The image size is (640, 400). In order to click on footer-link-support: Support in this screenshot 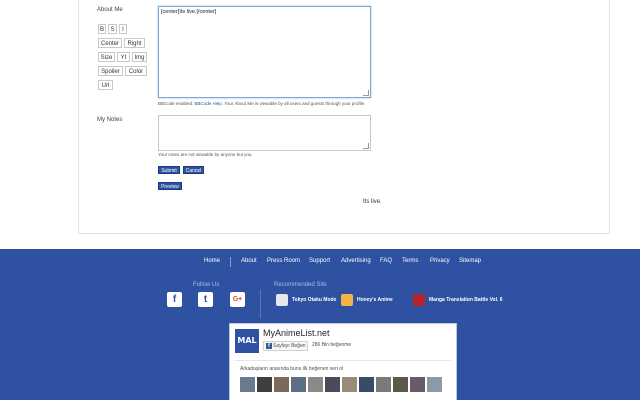, I will do `click(319, 261)`.